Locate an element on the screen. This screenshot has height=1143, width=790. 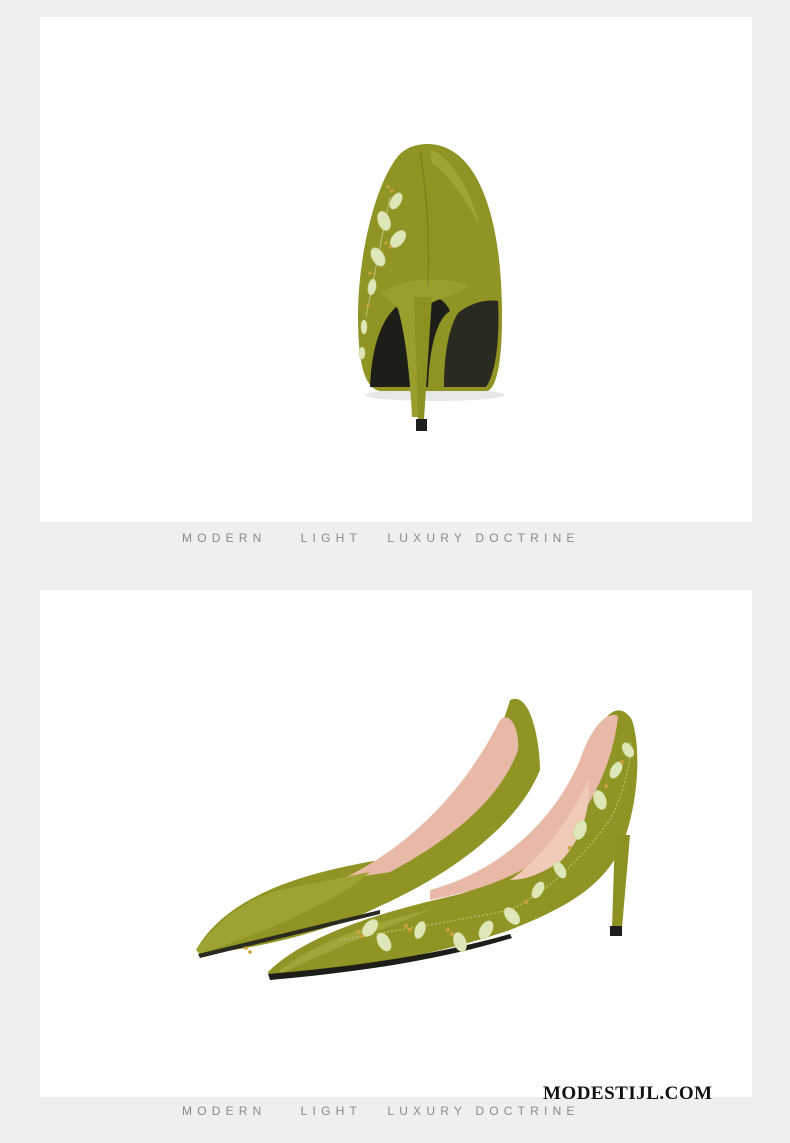
caption-modern-light-luxury: MODERN LIGHT LUXURY DOCTRINE is located at coordinates (381, 538).